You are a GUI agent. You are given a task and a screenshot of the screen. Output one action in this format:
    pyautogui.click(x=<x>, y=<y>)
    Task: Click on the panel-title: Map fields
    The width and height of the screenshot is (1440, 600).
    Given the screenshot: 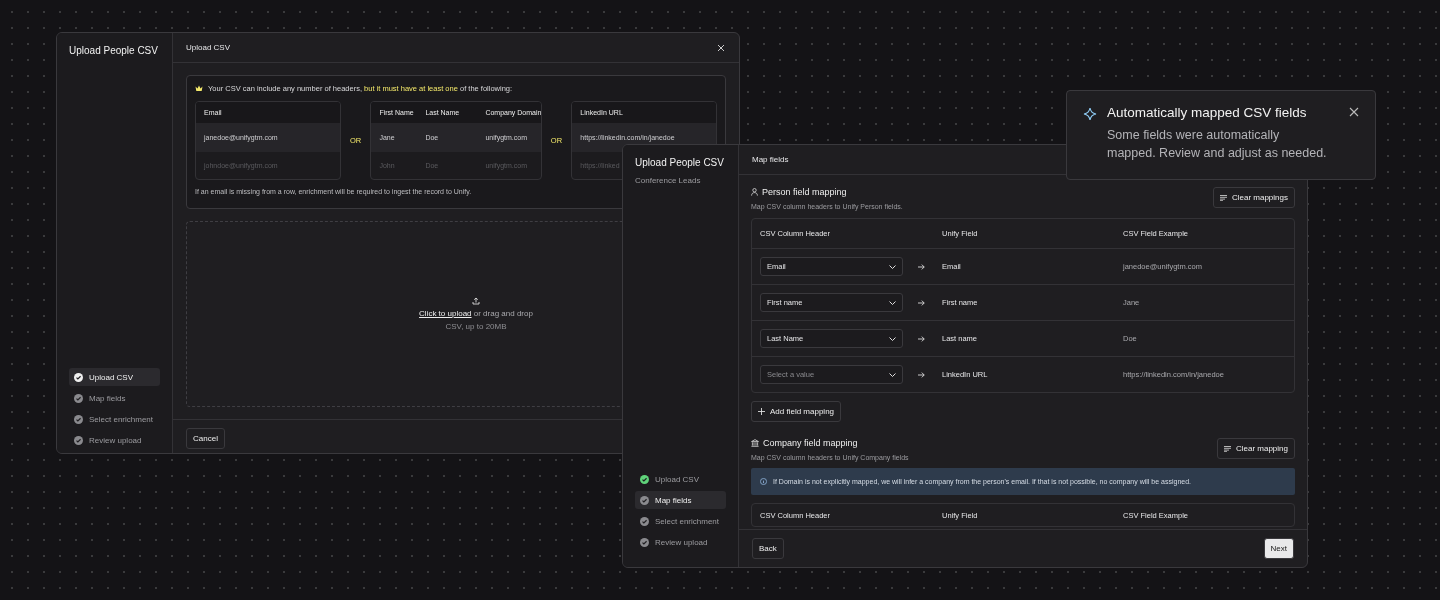 What is the action you would take?
    pyautogui.click(x=770, y=159)
    